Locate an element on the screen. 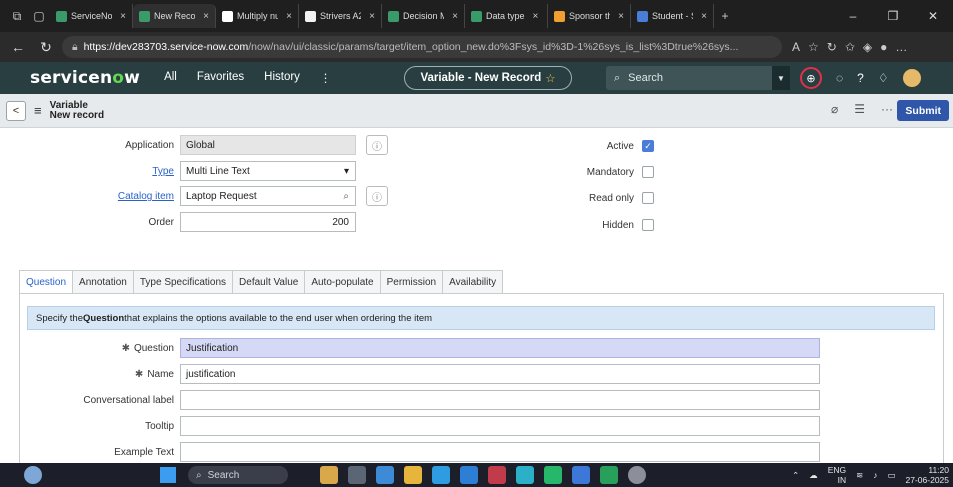  tab-availability: Availability is located at coordinates (473, 282).